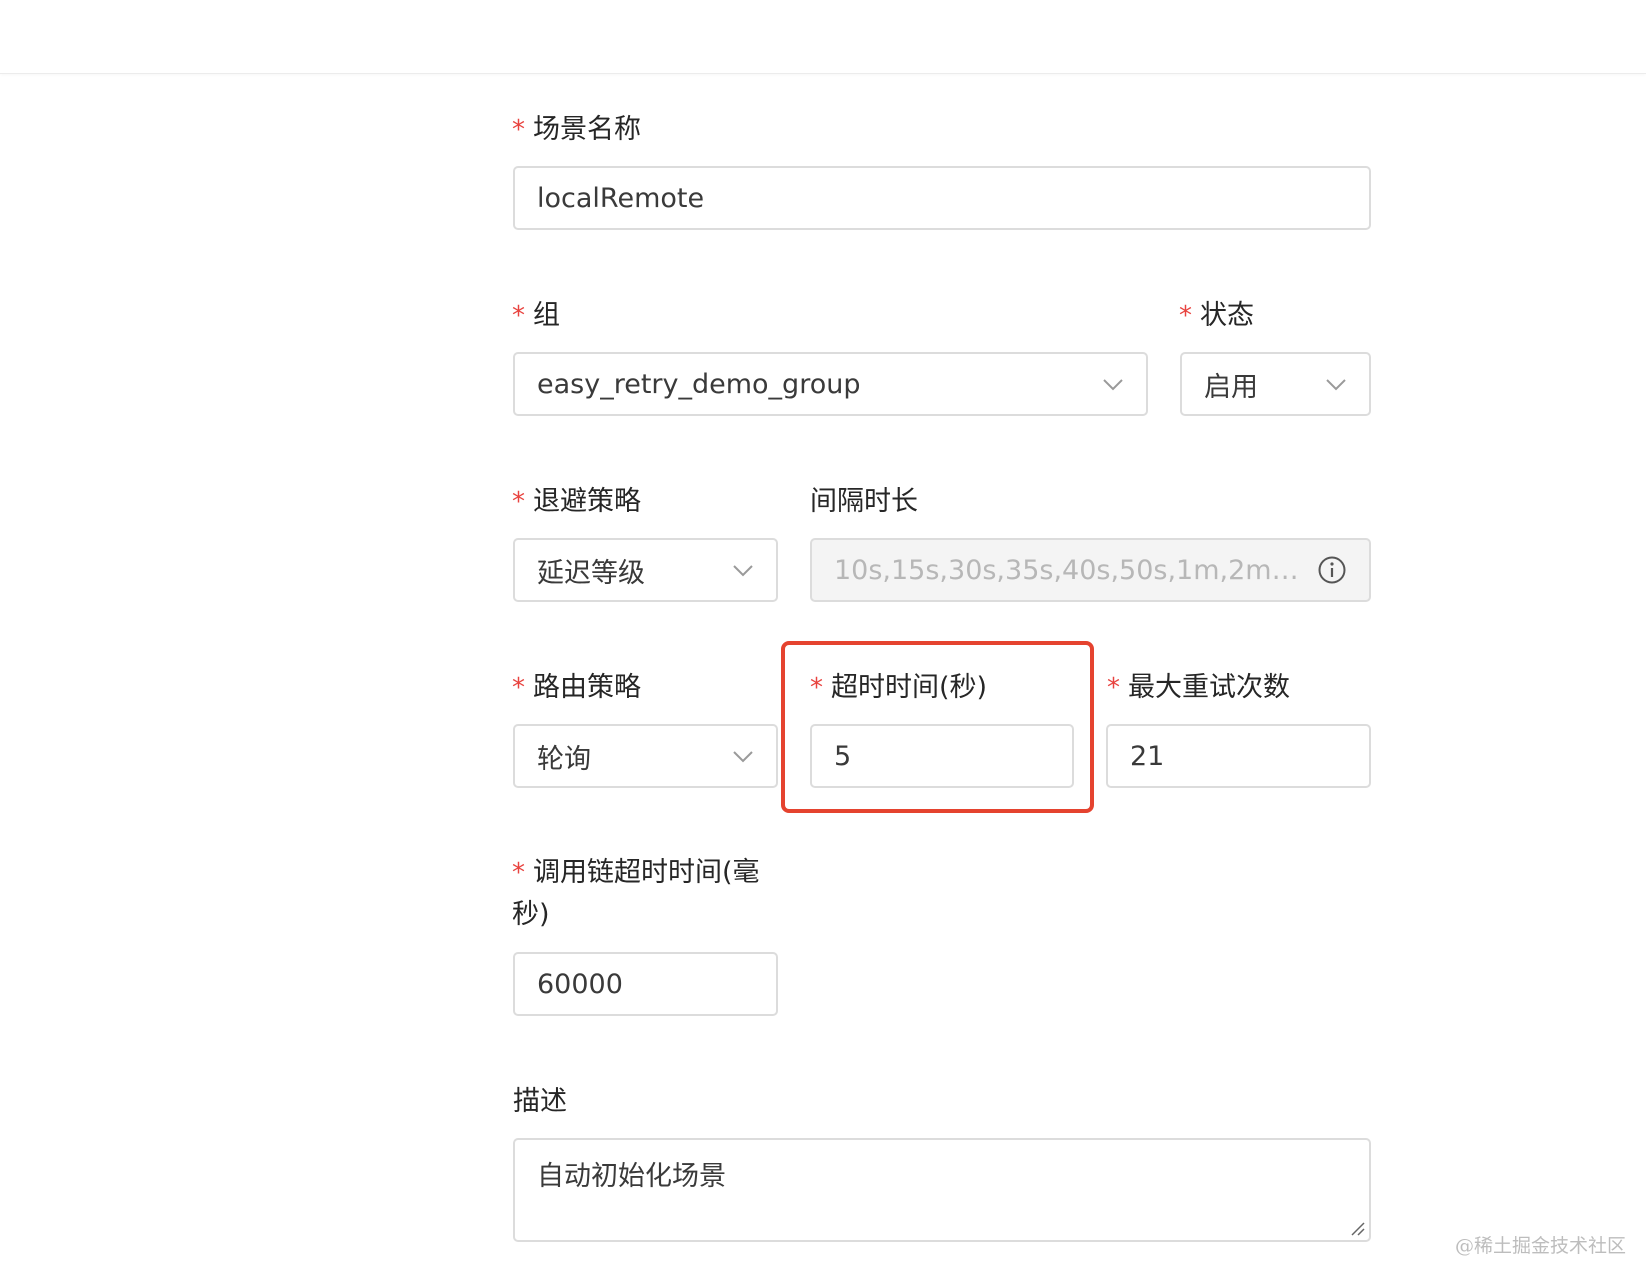 This screenshot has height=1264, width=1646. I want to click on group-select: easy_retry_demo_group, so click(830, 384).